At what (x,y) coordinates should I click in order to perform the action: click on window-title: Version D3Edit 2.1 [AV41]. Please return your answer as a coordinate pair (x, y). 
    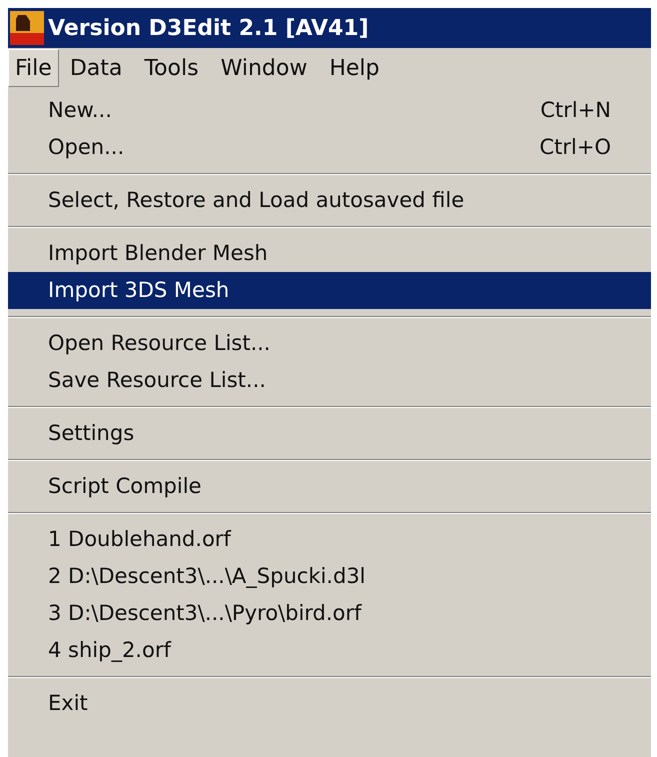
    Looking at the image, I should click on (208, 28).